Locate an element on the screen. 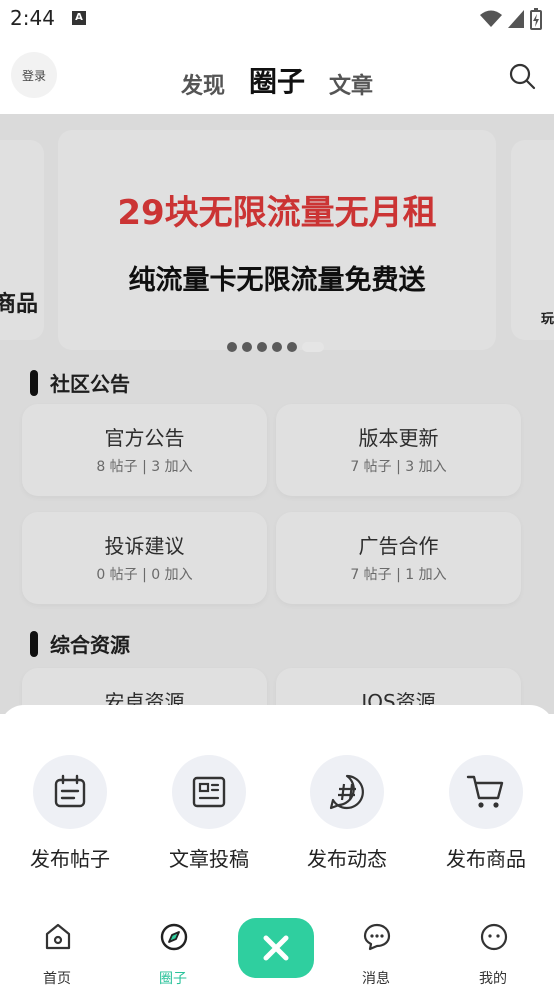 The image size is (554, 988). action-publish-post: 发布帖子 is located at coordinates (70, 815).